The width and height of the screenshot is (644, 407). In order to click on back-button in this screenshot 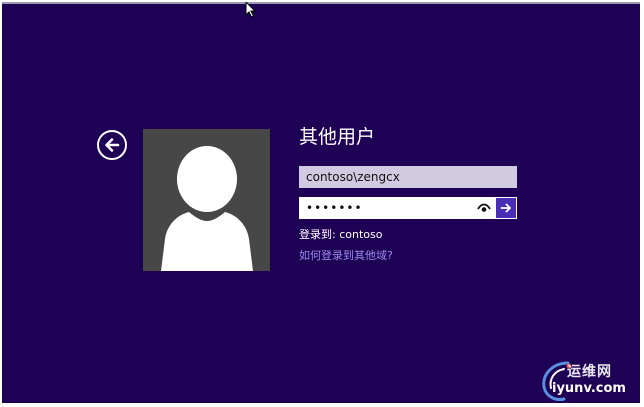, I will do `click(112, 145)`.